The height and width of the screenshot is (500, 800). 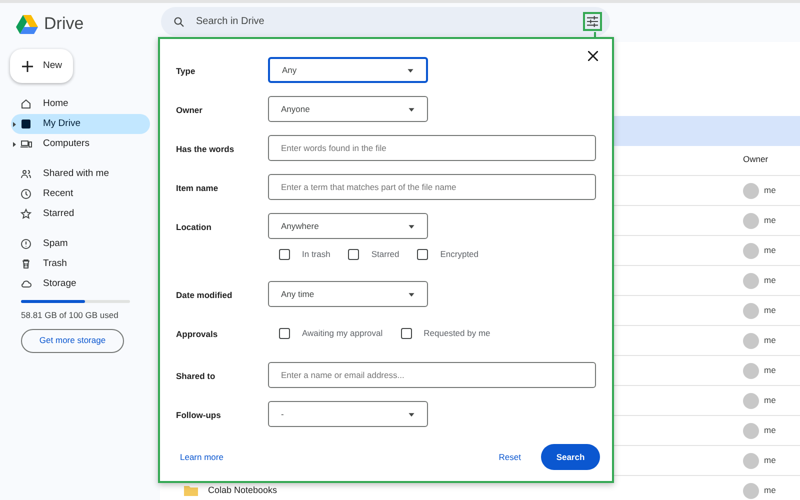 I want to click on reset-button: Reset, so click(x=509, y=457).